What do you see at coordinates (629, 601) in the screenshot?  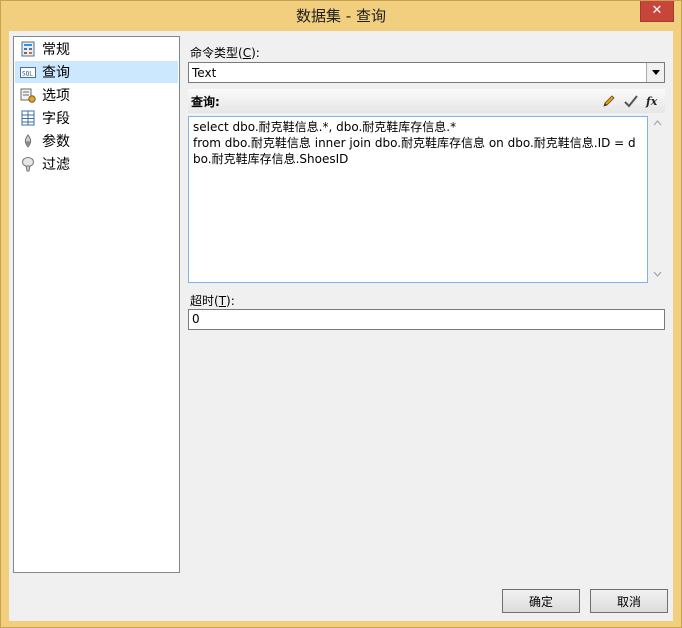 I see `cancel-button: 取消` at bounding box center [629, 601].